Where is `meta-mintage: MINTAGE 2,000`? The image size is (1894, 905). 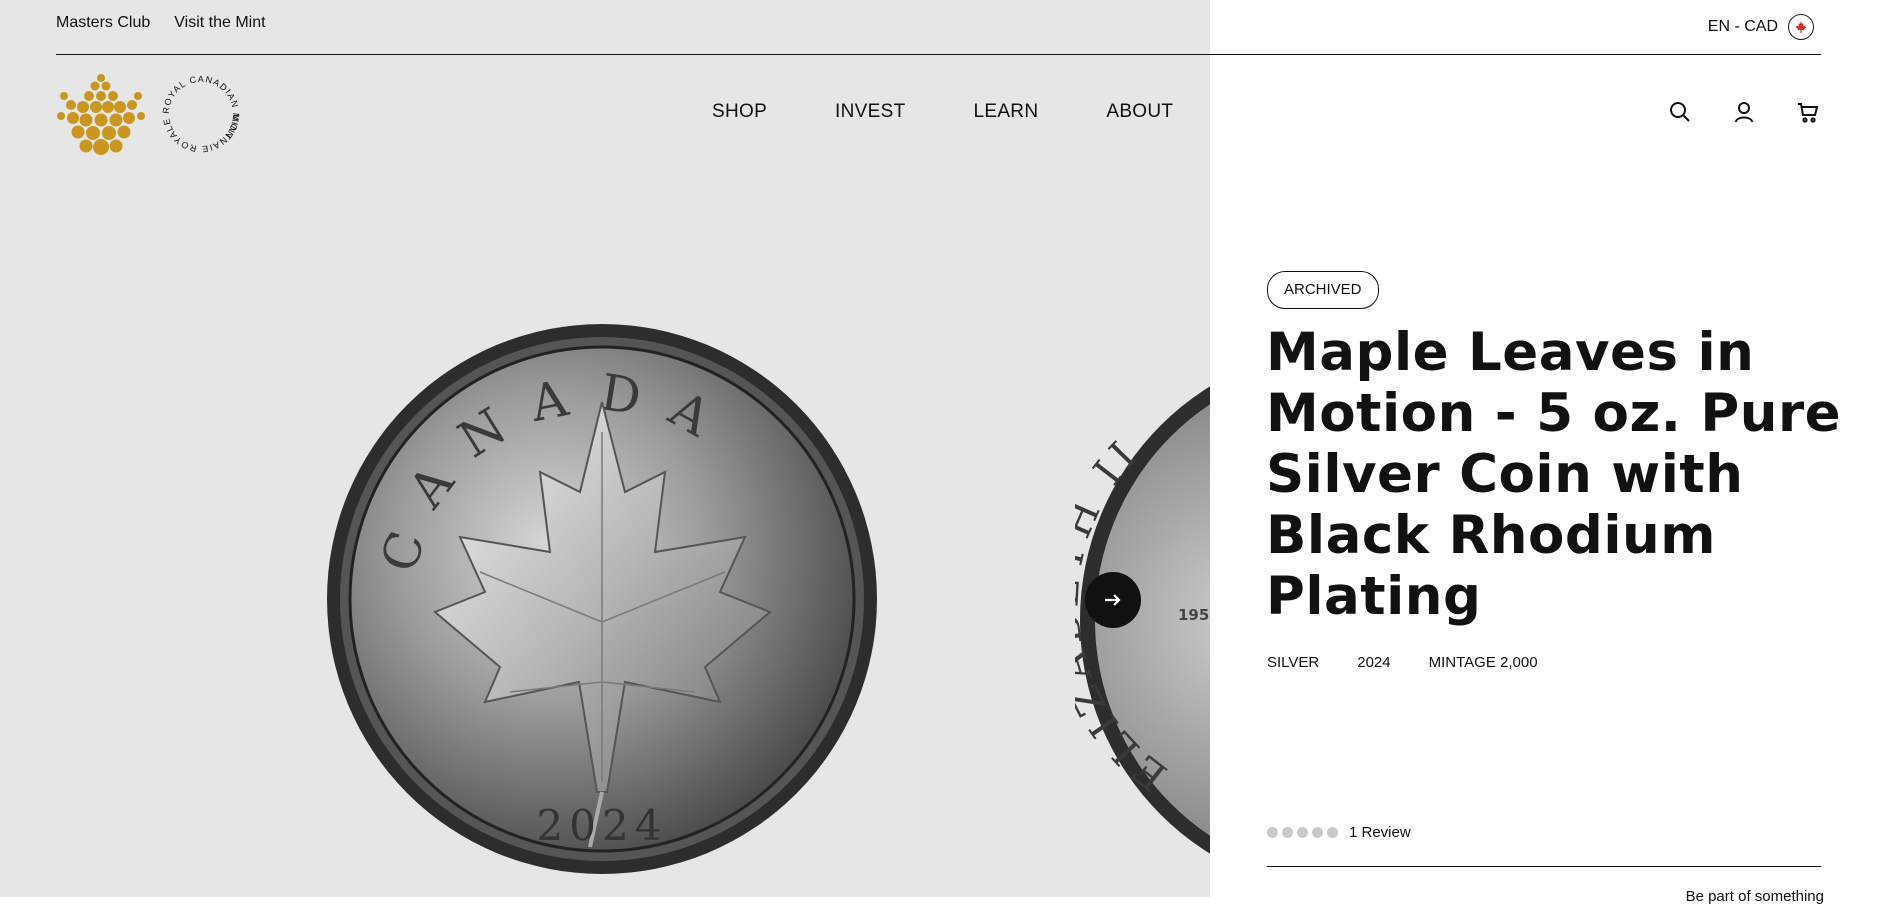 meta-mintage: MINTAGE 2,000 is located at coordinates (1483, 662).